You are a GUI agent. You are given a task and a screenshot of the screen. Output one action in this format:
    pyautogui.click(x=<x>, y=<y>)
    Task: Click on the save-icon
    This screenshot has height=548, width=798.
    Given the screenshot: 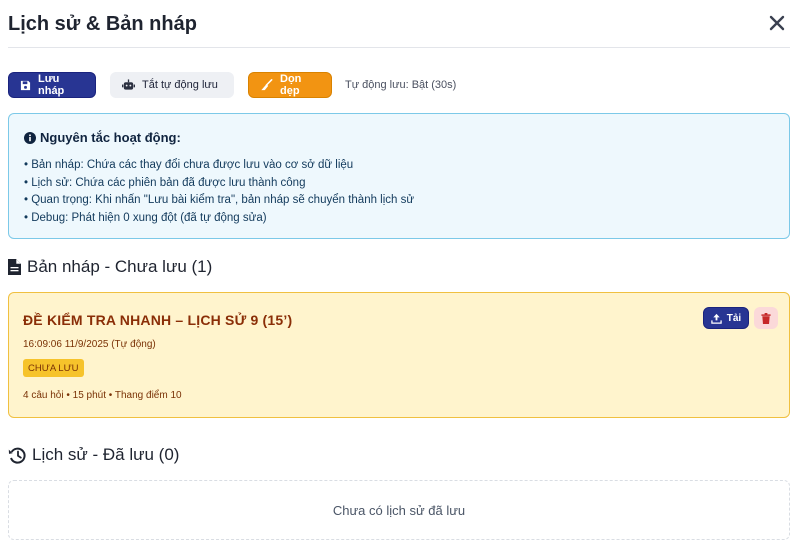 What is the action you would take?
    pyautogui.click(x=25, y=85)
    